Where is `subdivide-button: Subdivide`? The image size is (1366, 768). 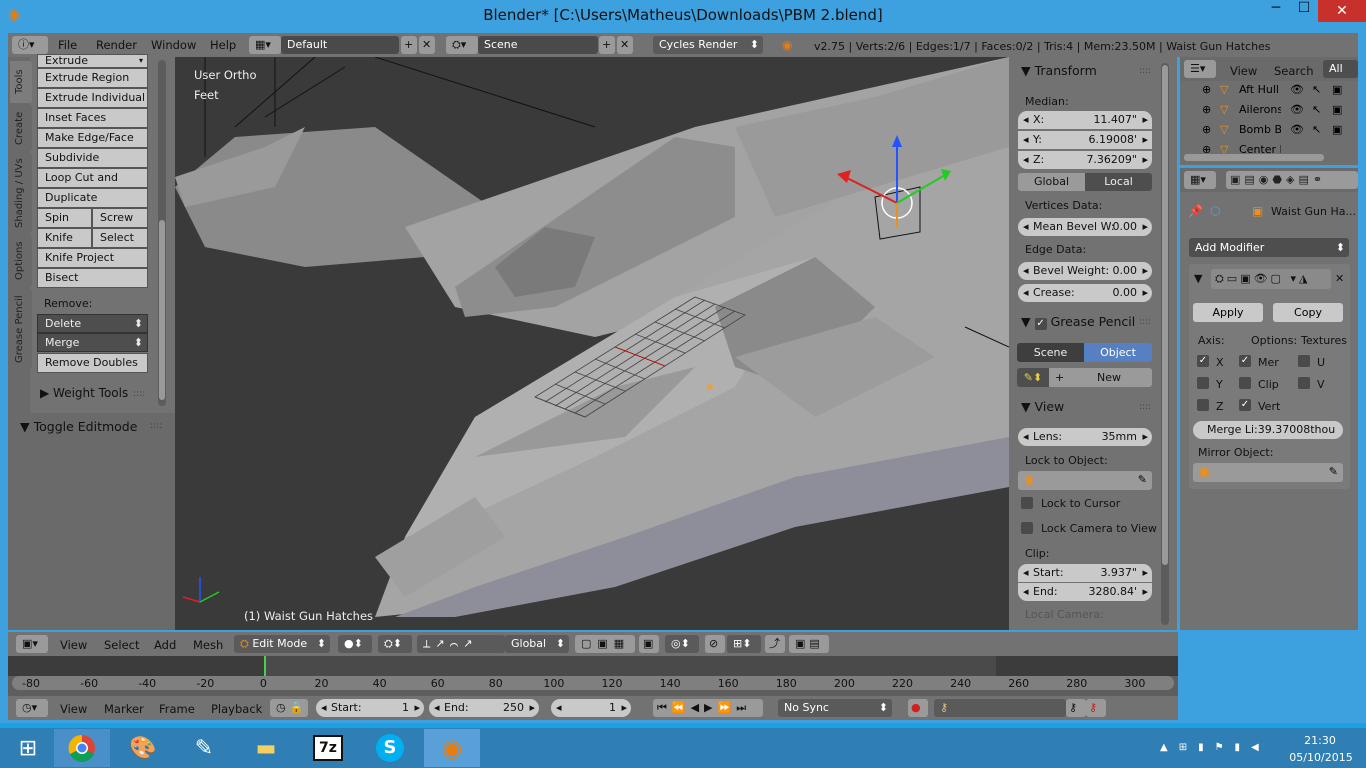 subdivide-button: Subdivide is located at coordinates (92, 158).